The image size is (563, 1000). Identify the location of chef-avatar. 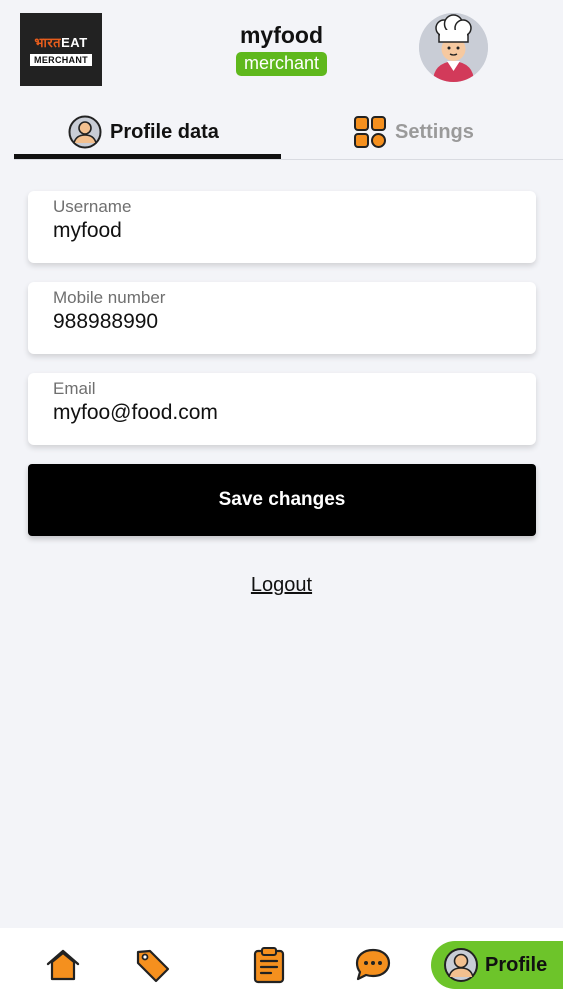
(453, 47).